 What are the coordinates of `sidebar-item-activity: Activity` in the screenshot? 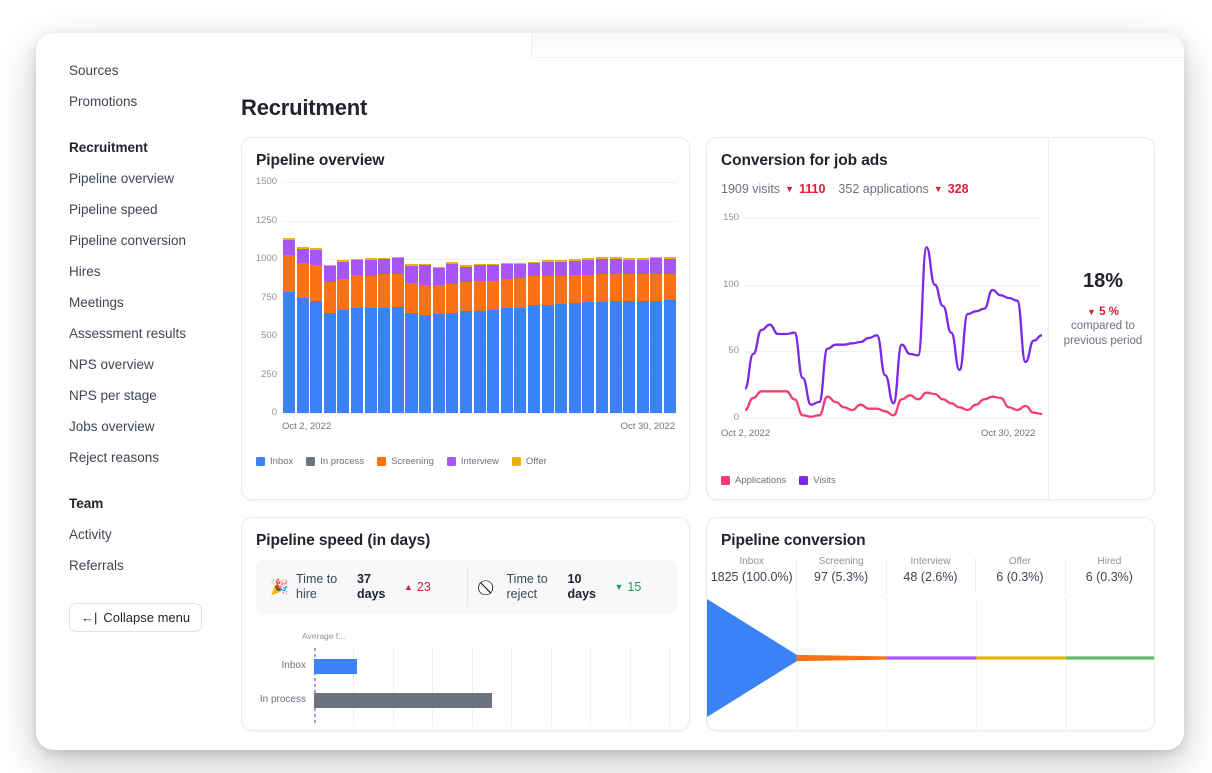 It's located at (129, 534).